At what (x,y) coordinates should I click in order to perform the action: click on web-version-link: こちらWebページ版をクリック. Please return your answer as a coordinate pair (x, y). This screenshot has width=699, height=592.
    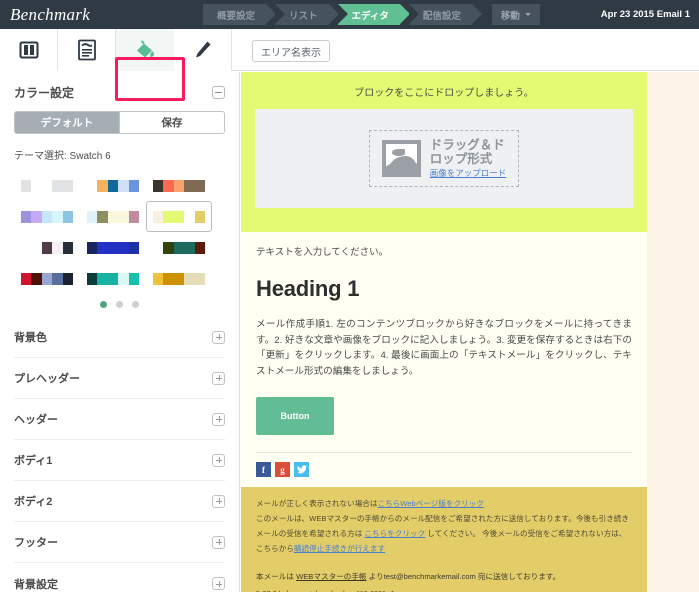
    Looking at the image, I should click on (431, 503).